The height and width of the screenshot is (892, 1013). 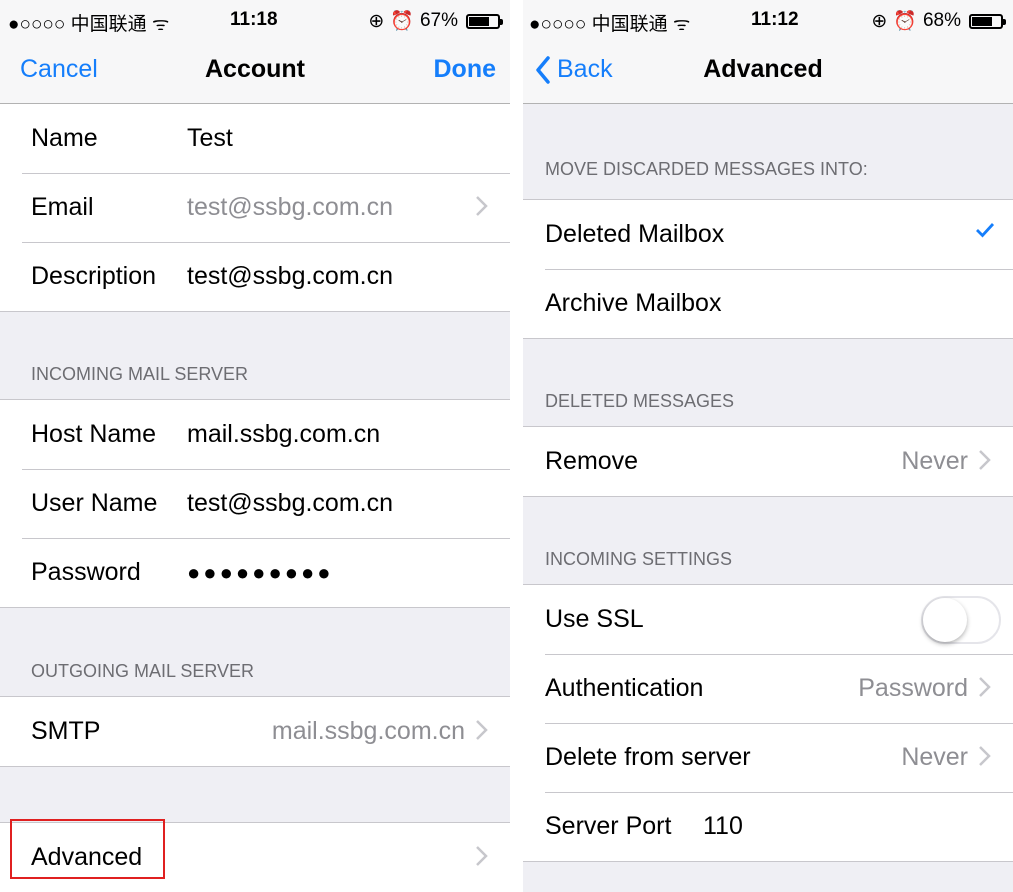 I want to click on archive-mailbox-label: Archive Mailbox, so click(x=633, y=303).